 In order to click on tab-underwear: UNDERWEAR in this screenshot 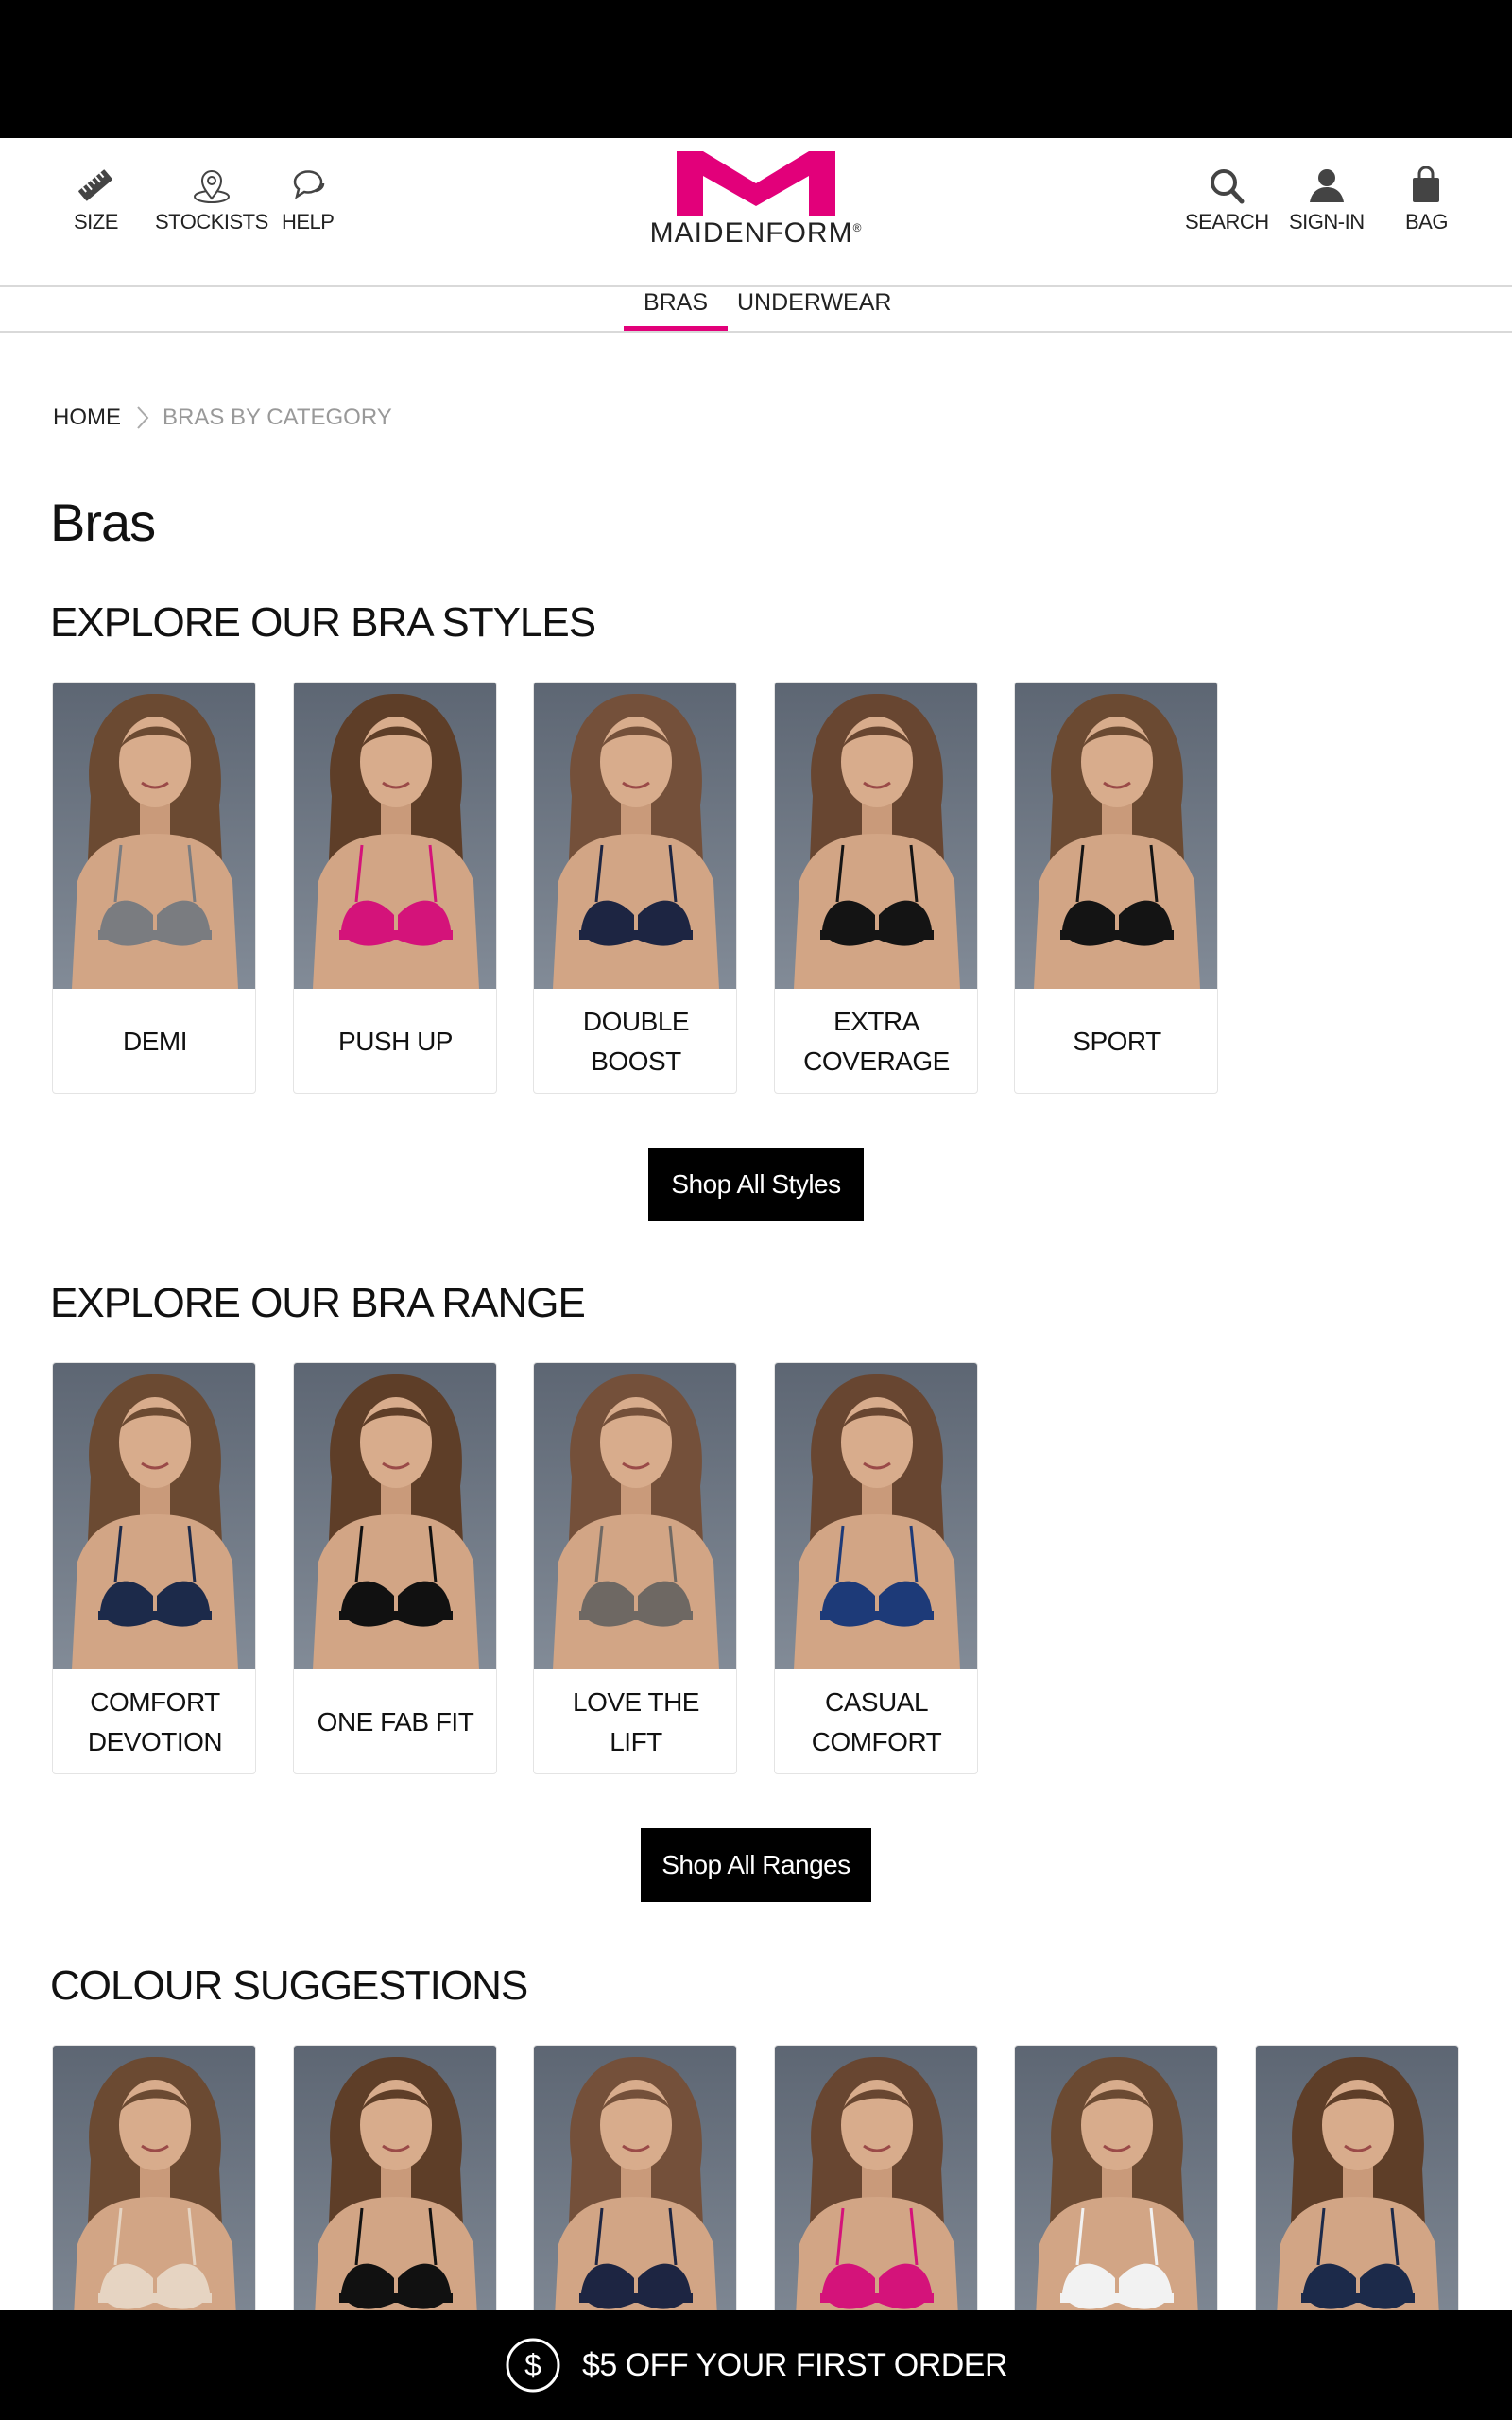, I will do `click(814, 309)`.